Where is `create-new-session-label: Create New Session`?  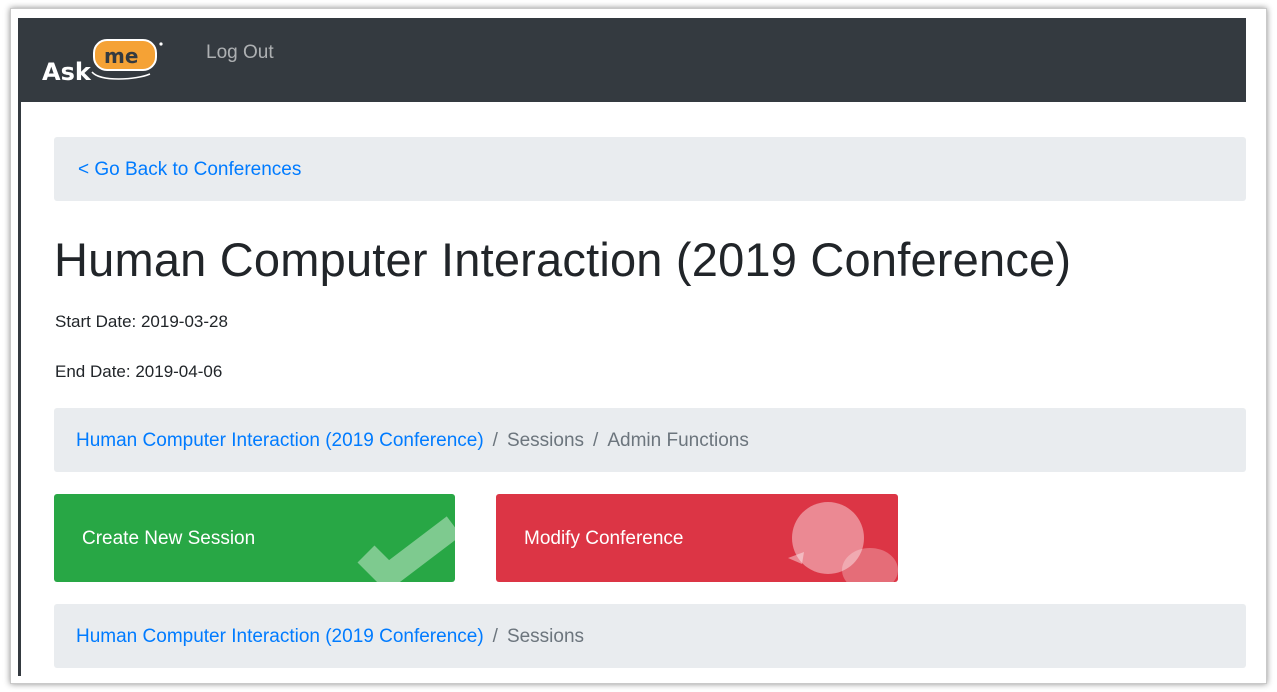 create-new-session-label: Create New Session is located at coordinates (169, 538).